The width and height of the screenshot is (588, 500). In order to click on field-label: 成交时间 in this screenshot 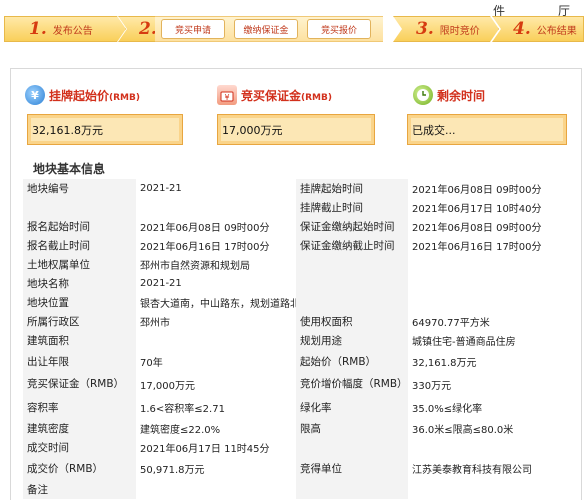, I will do `click(79, 447)`.